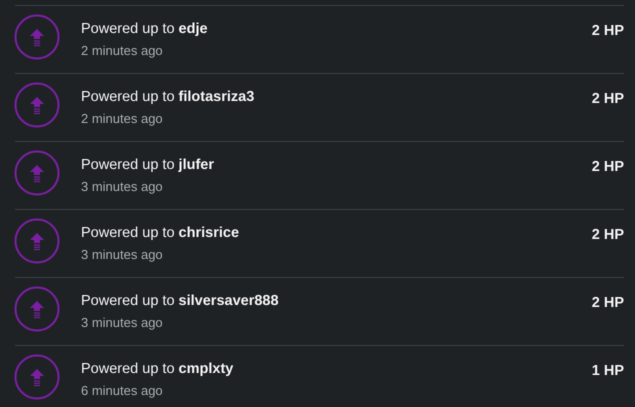 The height and width of the screenshot is (407, 635). What do you see at coordinates (157, 369) in the screenshot?
I see `activity-title: Powered up to cmplxty` at bounding box center [157, 369].